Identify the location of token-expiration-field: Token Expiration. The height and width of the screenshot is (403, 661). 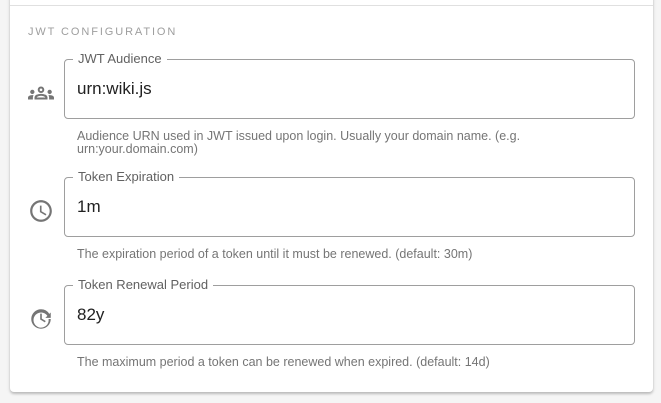
(349, 203).